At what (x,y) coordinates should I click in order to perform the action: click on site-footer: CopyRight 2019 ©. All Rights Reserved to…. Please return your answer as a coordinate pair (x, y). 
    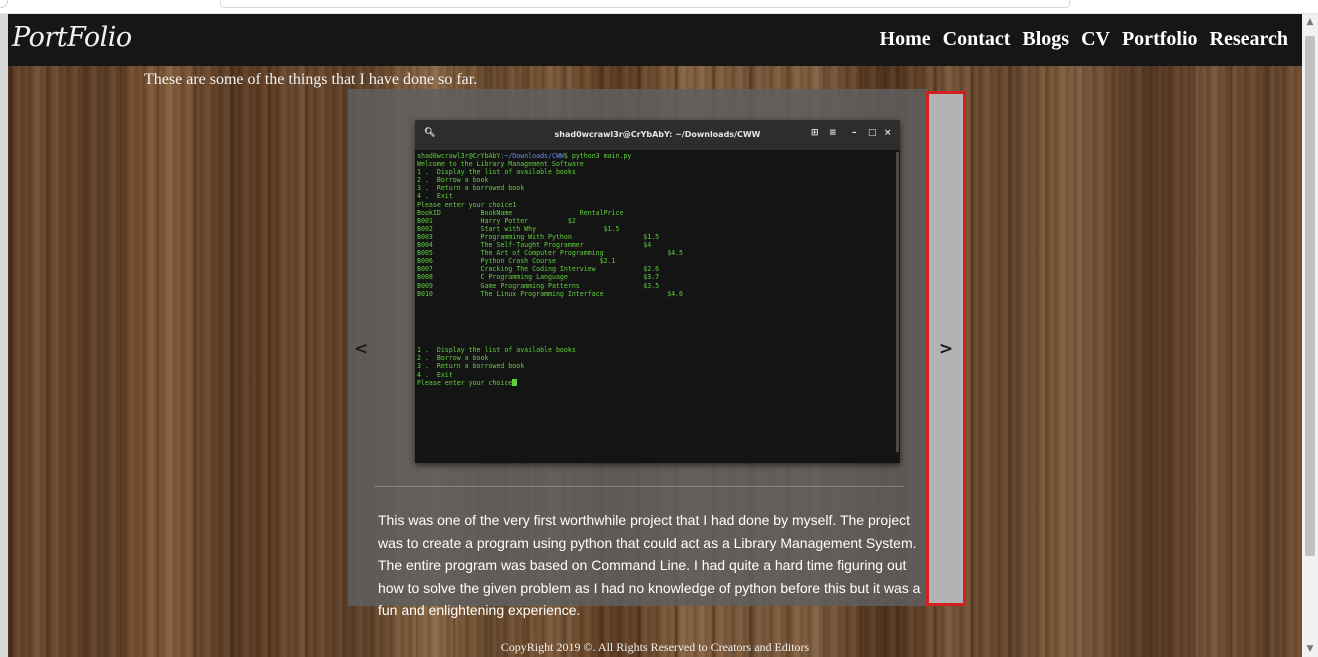
    Looking at the image, I should click on (655, 647).